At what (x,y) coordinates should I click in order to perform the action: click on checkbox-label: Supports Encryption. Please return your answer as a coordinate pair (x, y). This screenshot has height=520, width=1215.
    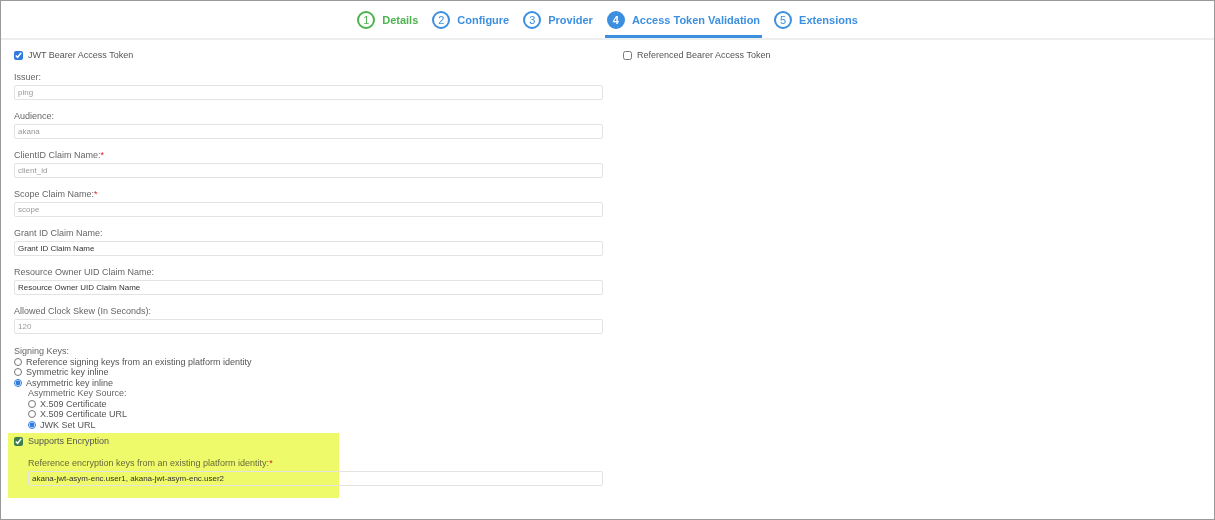
    Looking at the image, I should click on (69, 441).